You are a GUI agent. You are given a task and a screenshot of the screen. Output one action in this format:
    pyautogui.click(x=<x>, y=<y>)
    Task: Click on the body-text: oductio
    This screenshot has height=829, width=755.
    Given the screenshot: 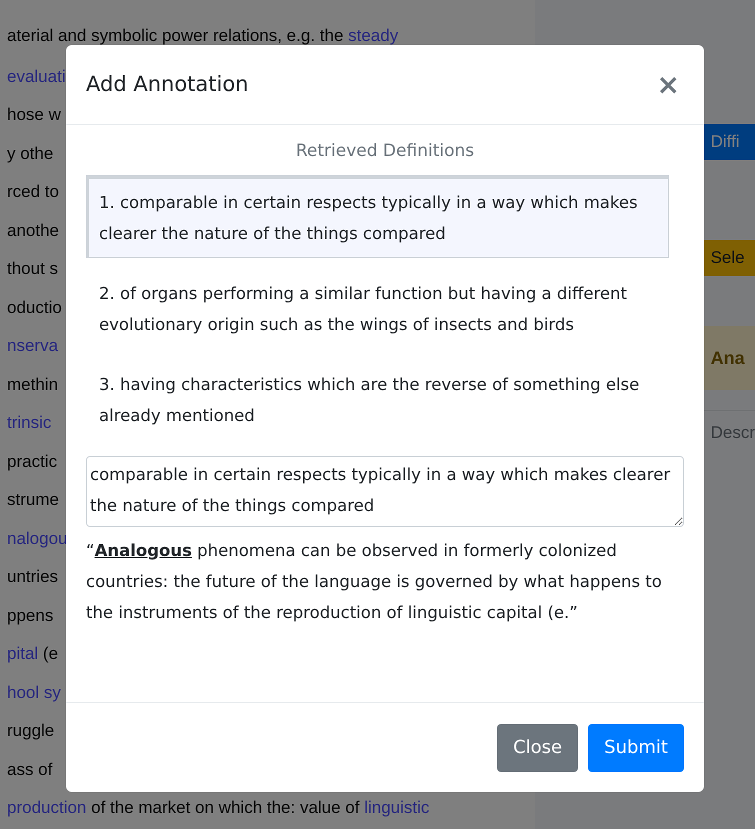 What is the action you would take?
    pyautogui.click(x=34, y=307)
    